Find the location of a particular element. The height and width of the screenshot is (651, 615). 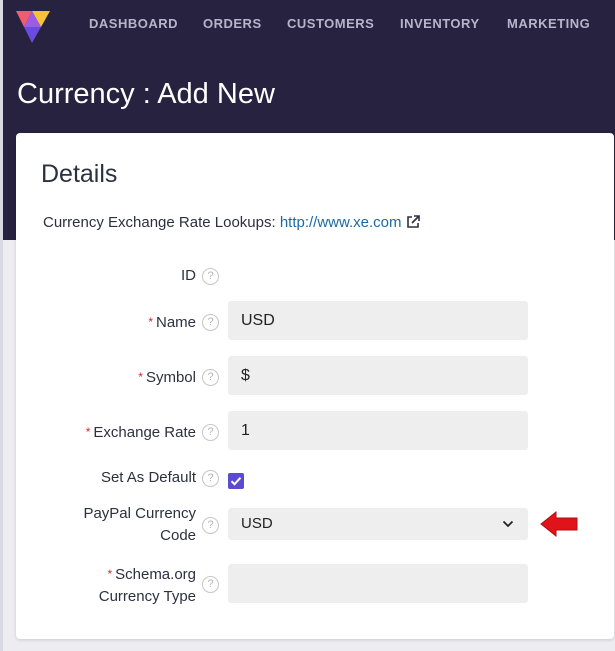

details-title: Details is located at coordinates (79, 174).